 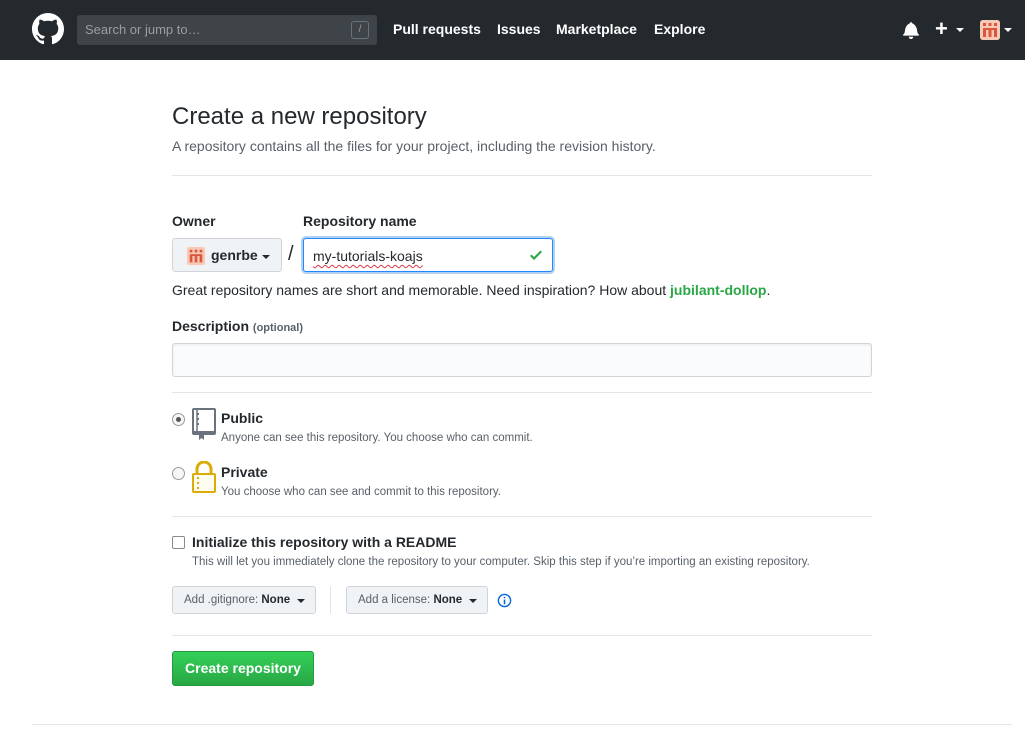 What do you see at coordinates (522, 724) in the screenshot?
I see `footer-divider` at bounding box center [522, 724].